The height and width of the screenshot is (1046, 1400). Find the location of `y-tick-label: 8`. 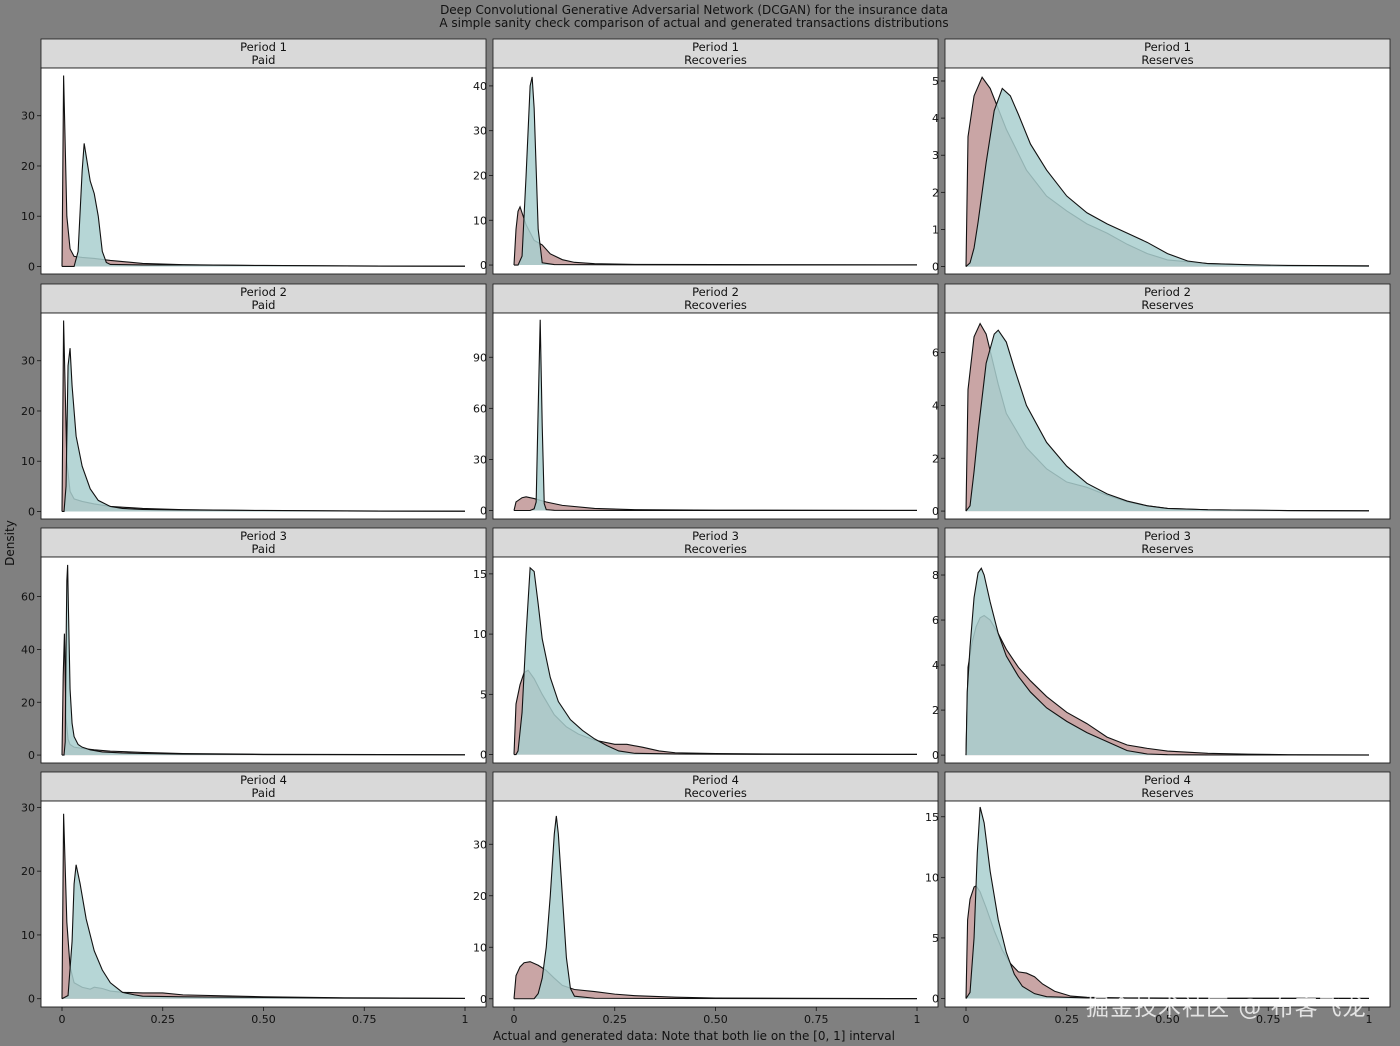

y-tick-label: 8 is located at coordinates (935, 575).